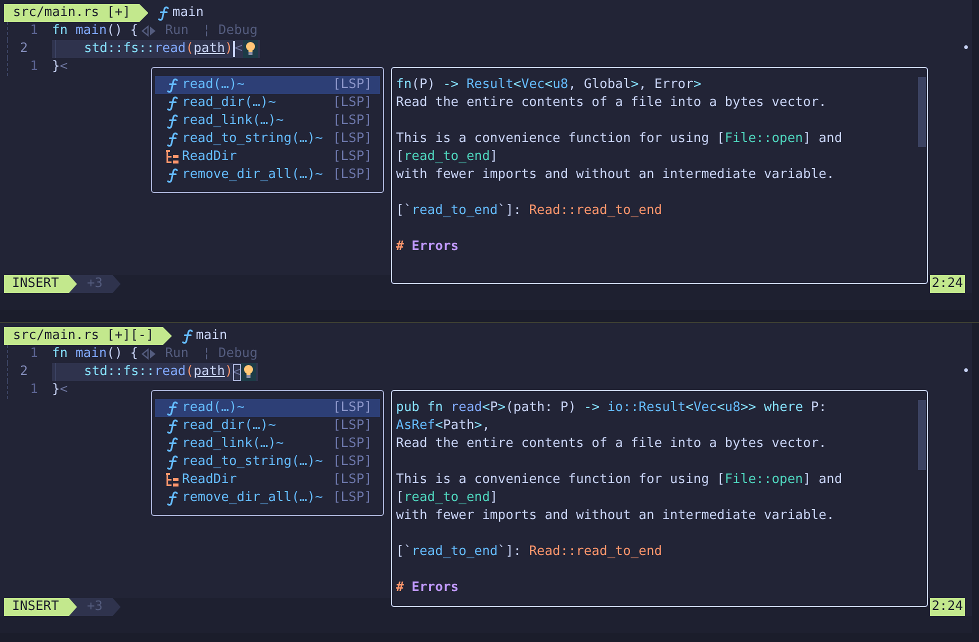 The height and width of the screenshot is (642, 979). Describe the element at coordinates (76, 13) in the screenshot. I see `file-tab: src/main.rs [+]` at that location.